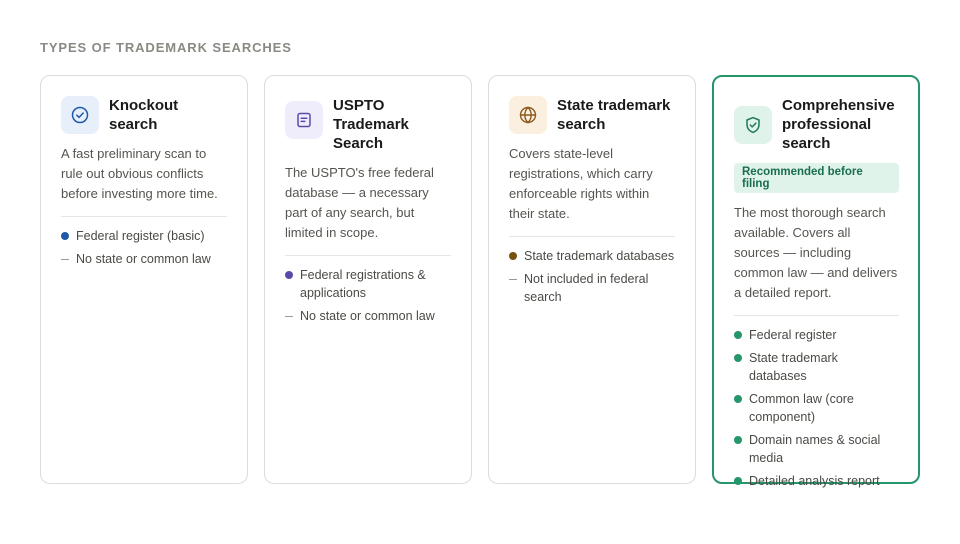 The image size is (960, 544). Describe the element at coordinates (371, 124) in the screenshot. I see `card-title: USPTO Trademark Search` at that location.